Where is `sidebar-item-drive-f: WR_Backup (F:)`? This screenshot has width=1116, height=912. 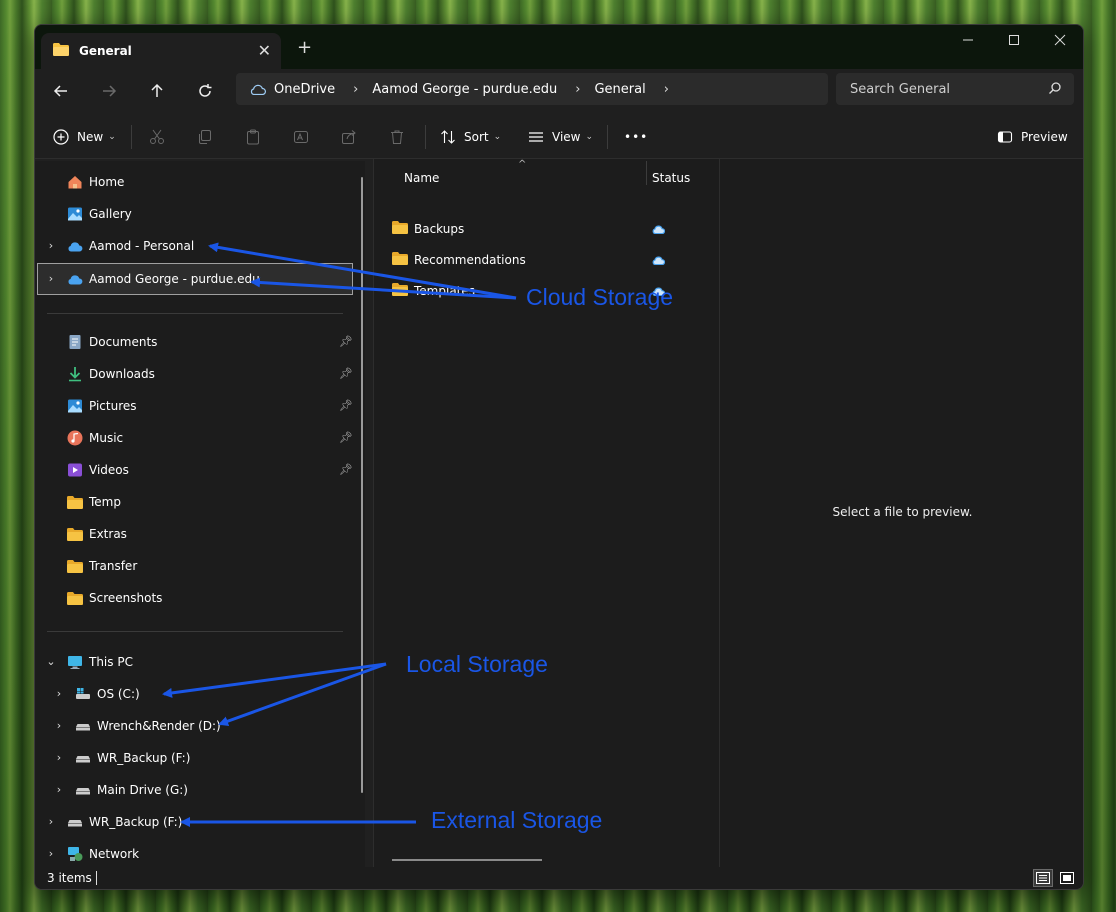
sidebar-item-drive-f: WR_Backup (F:) is located at coordinates (132, 758).